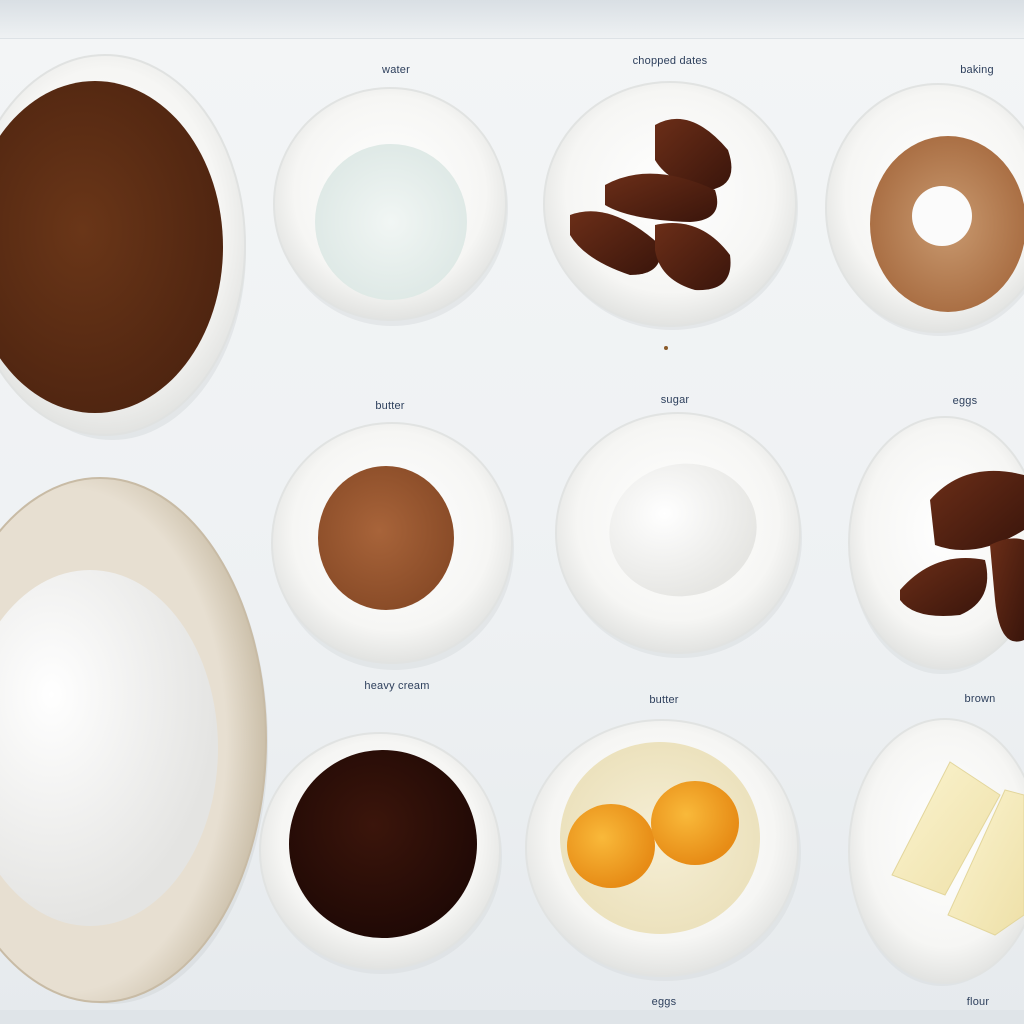 The width and height of the screenshot is (1024, 1024). What do you see at coordinates (664, 700) in the screenshot?
I see `label-butter-bottom: butter` at bounding box center [664, 700].